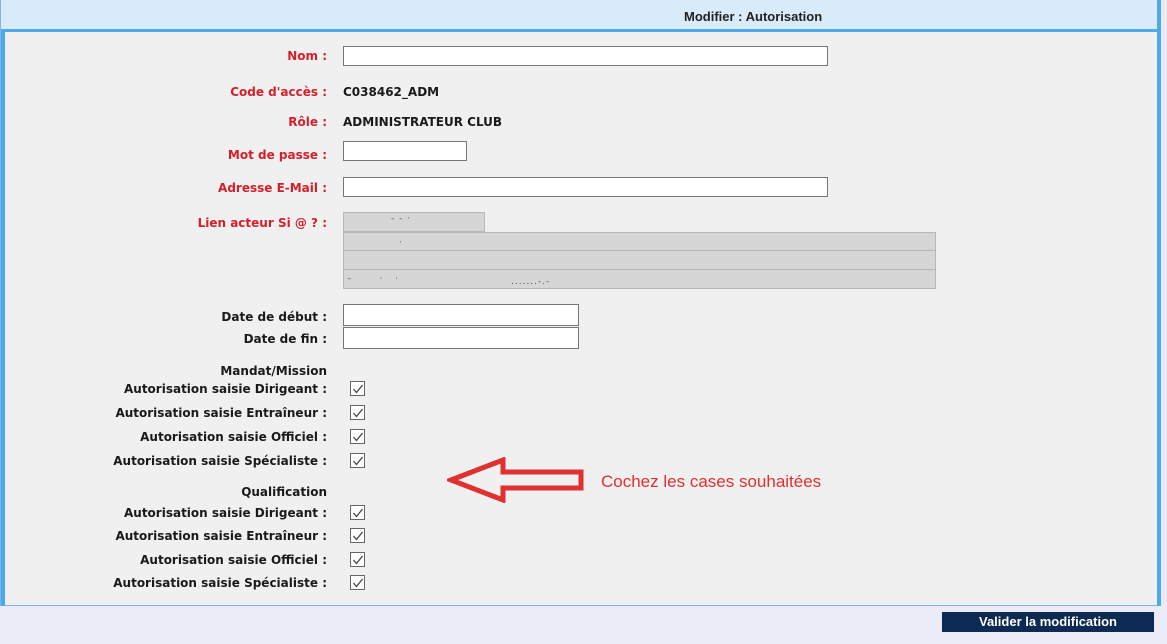 This screenshot has width=1167, height=644. I want to click on qualif-specialiste-checkbox, so click(357, 582).